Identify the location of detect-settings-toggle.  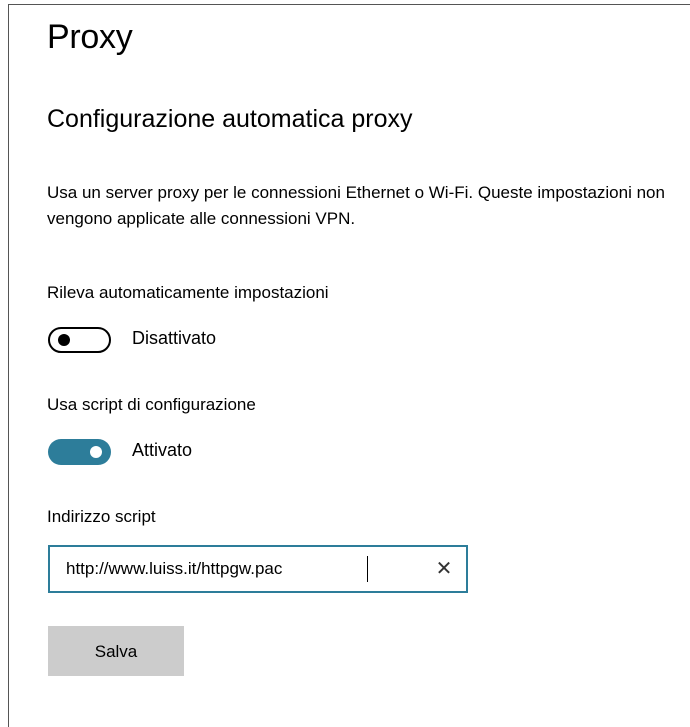
(79, 340).